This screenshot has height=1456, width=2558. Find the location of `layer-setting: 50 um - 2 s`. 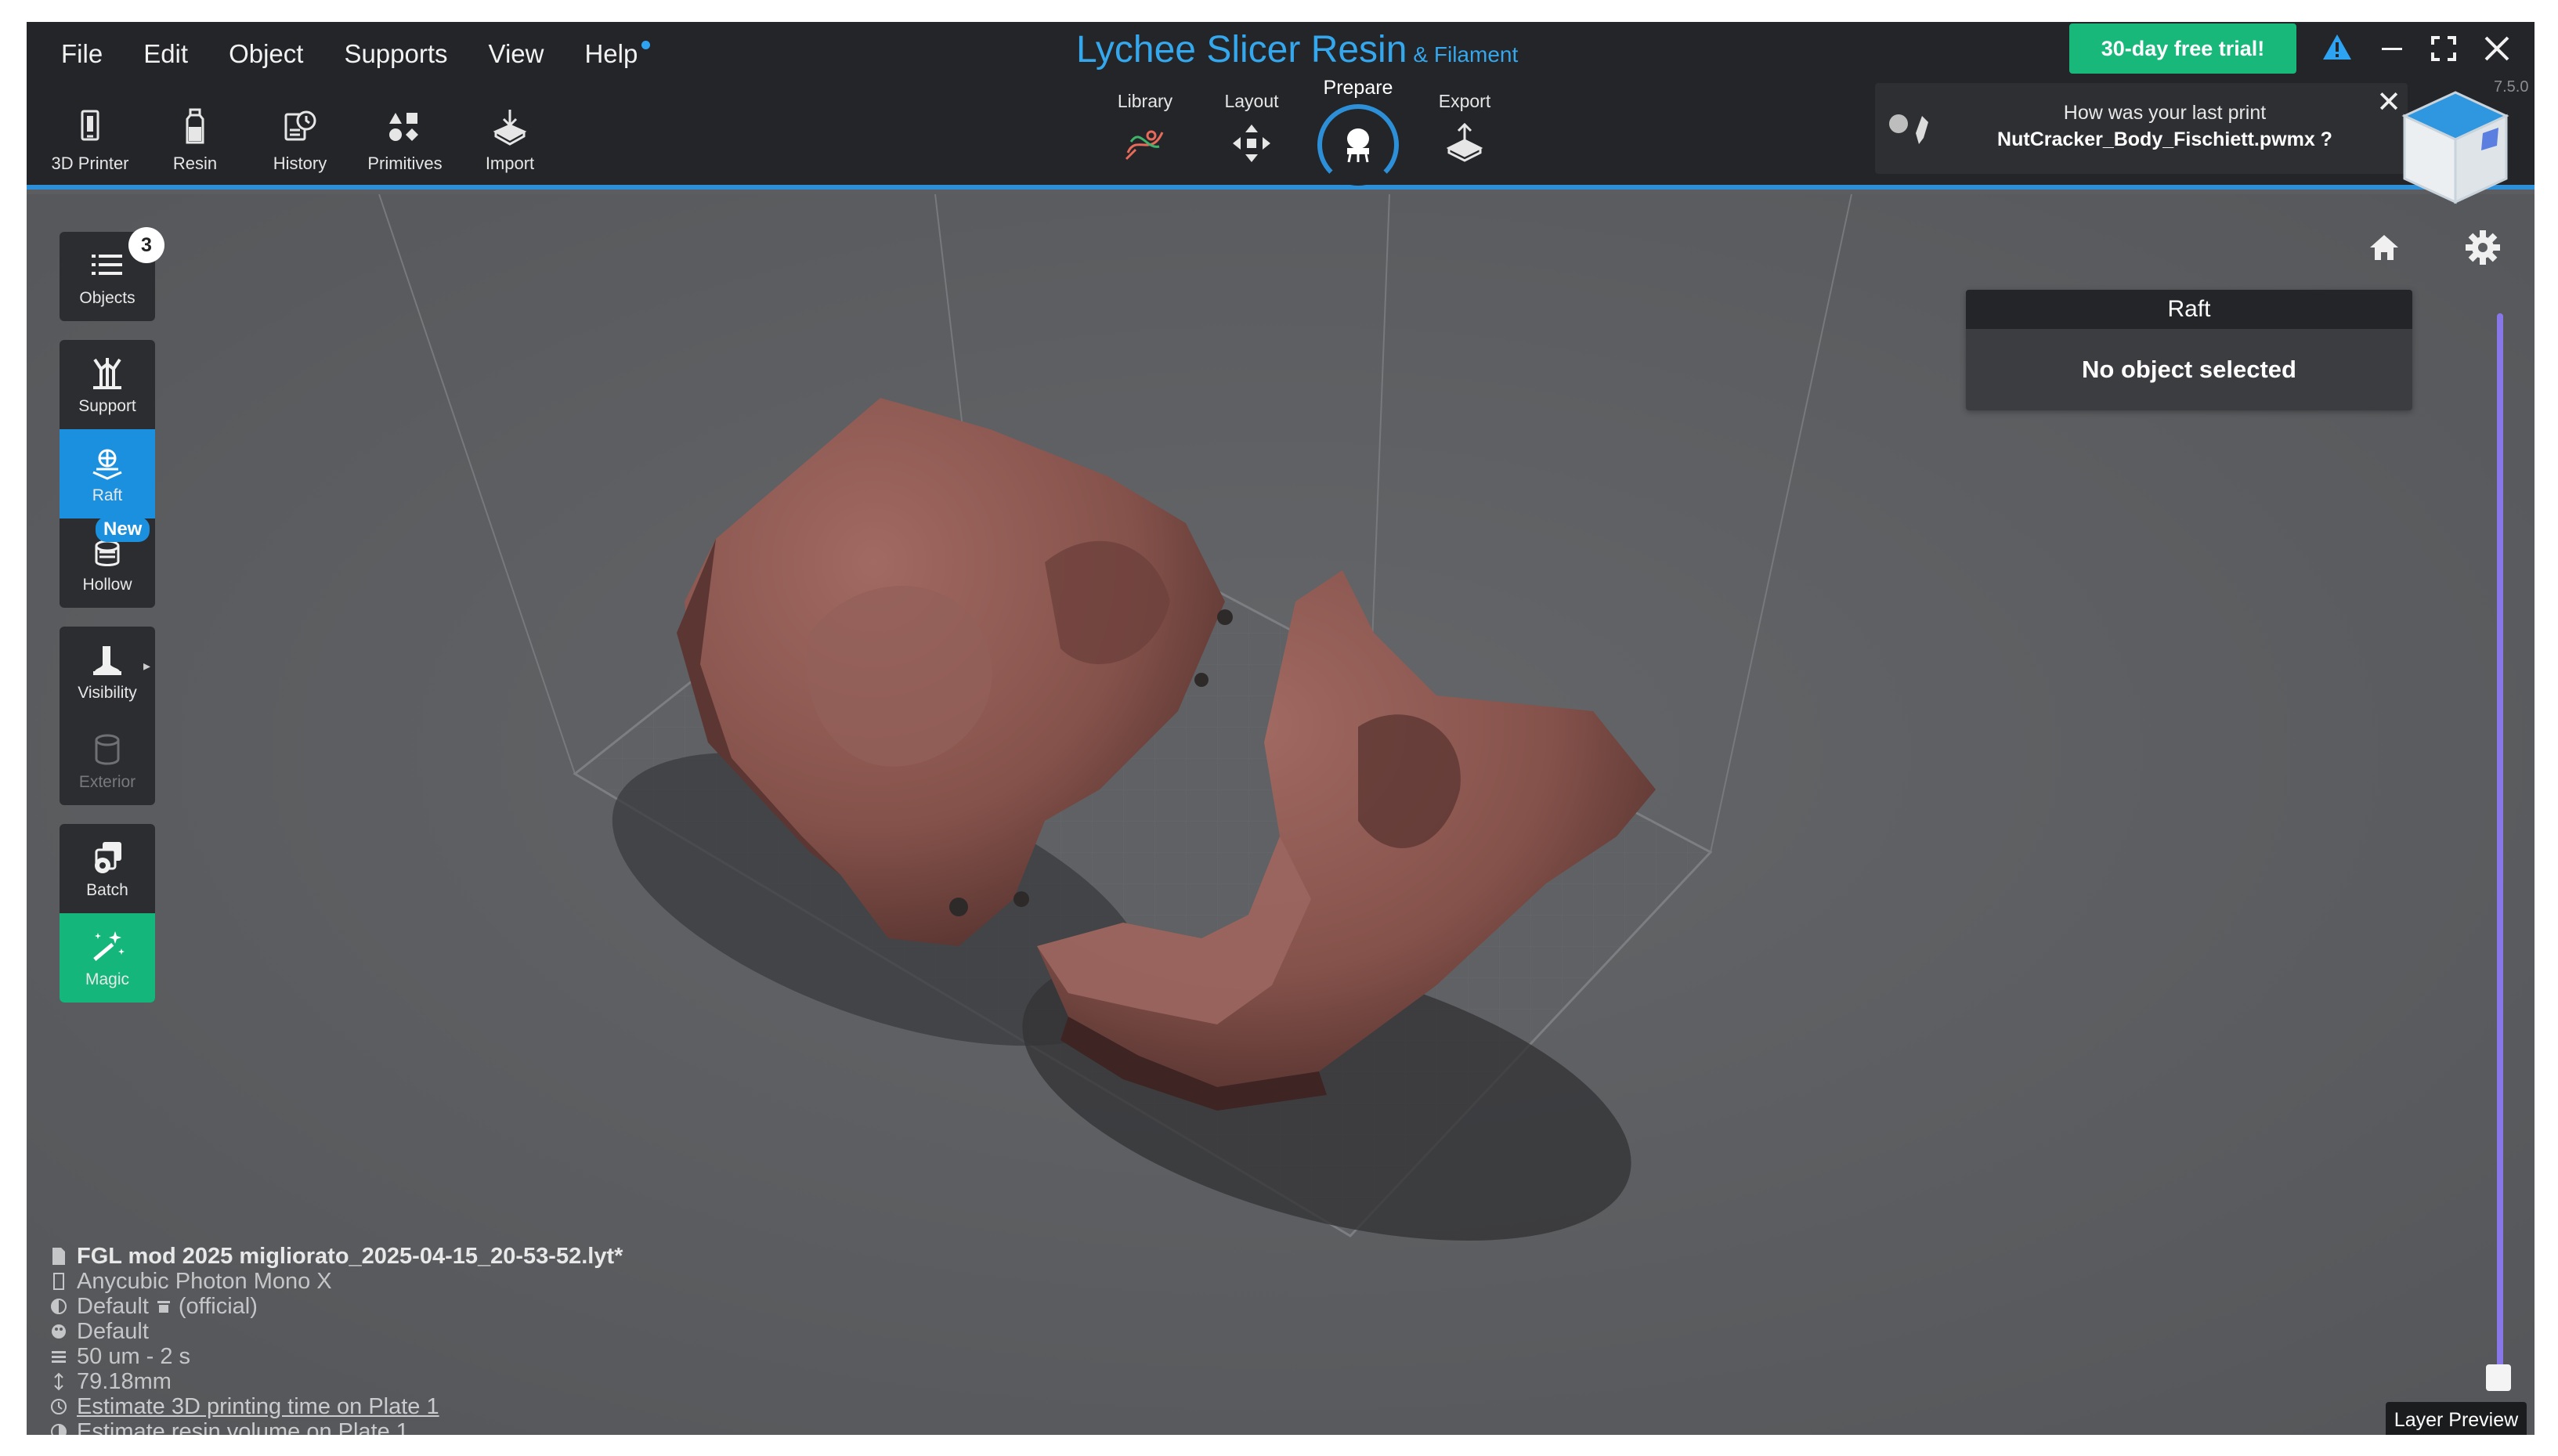

layer-setting: 50 um - 2 s is located at coordinates (134, 1356).